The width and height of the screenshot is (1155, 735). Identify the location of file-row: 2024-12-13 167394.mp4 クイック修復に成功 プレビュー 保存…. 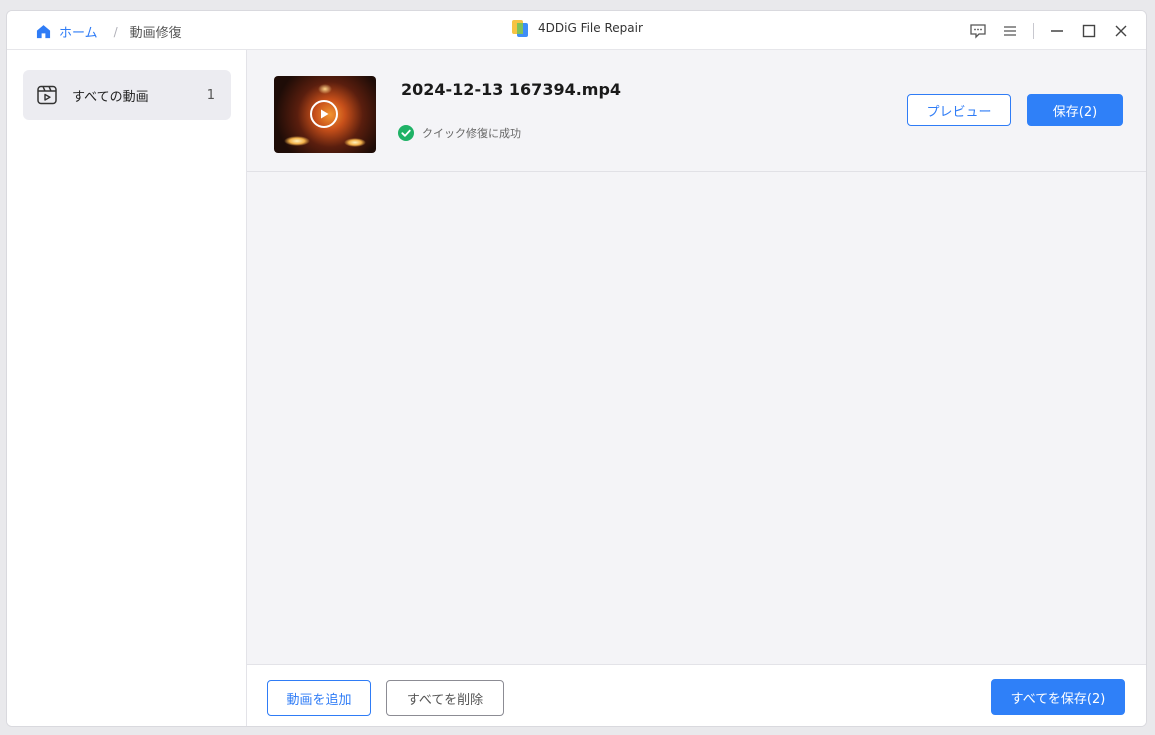
(696, 111).